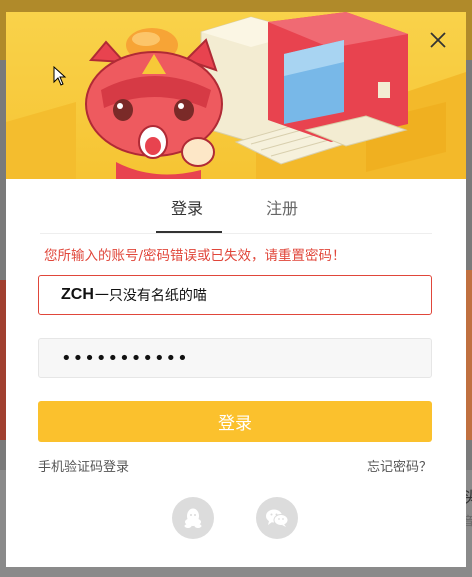 The height and width of the screenshot is (577, 472). What do you see at coordinates (236, 206) in the screenshot?
I see `login-tabs: 登录 注册` at bounding box center [236, 206].